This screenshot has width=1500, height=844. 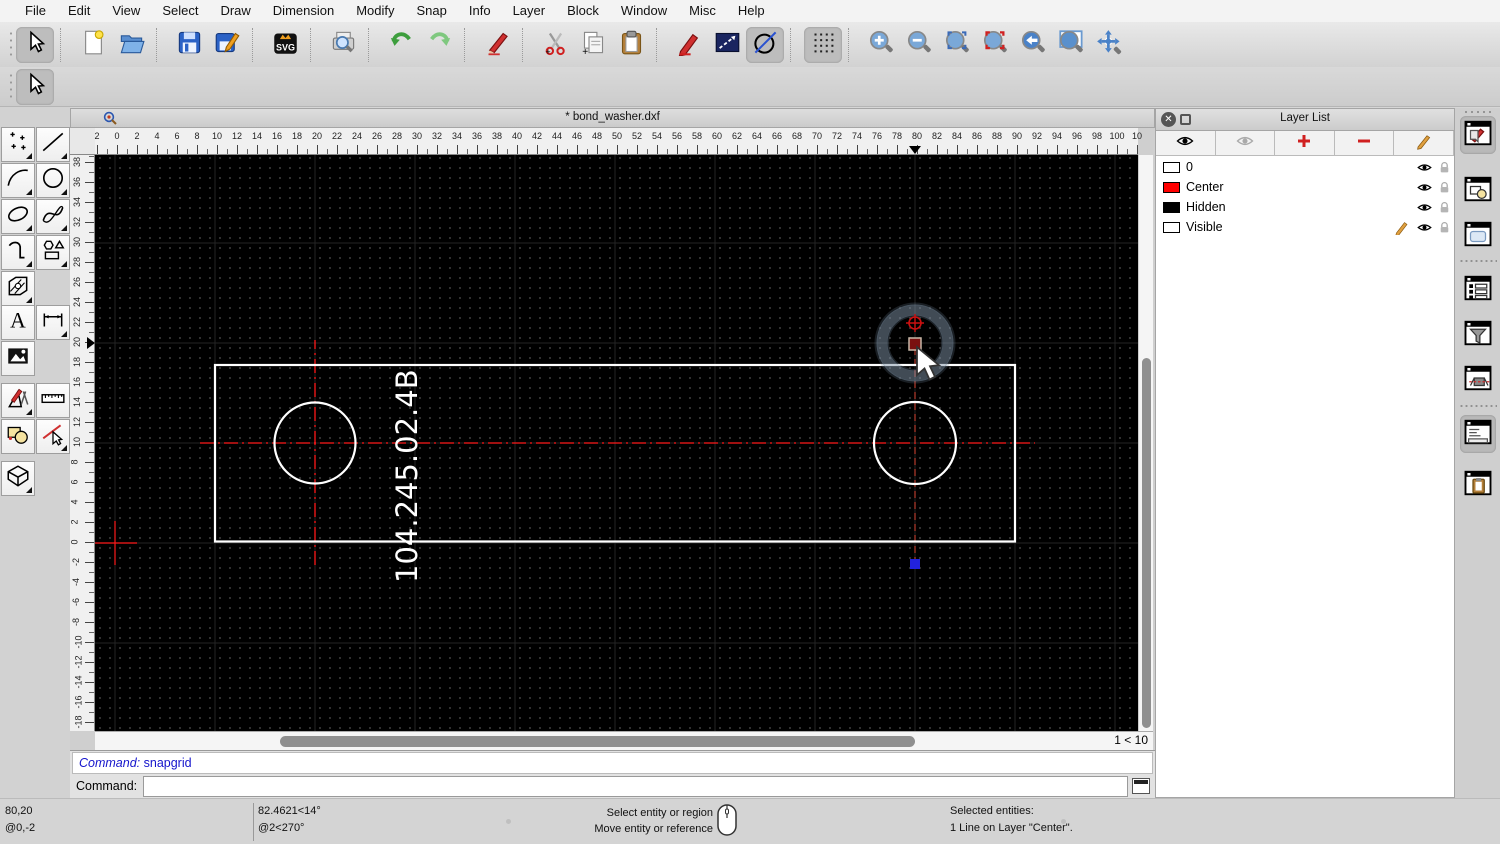 I want to click on media-panel-button, so click(x=1478, y=380).